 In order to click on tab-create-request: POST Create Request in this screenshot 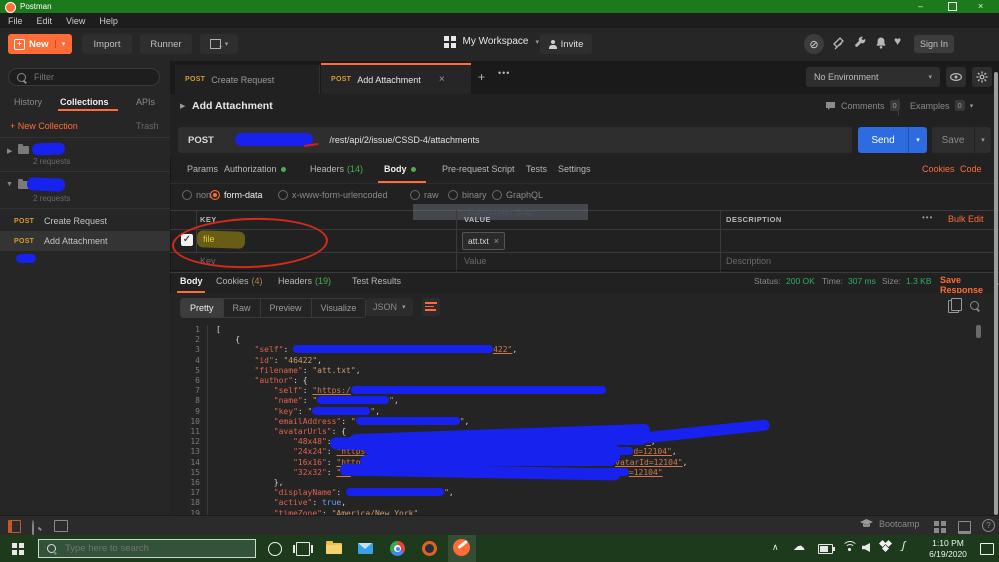, I will do `click(247, 79)`.